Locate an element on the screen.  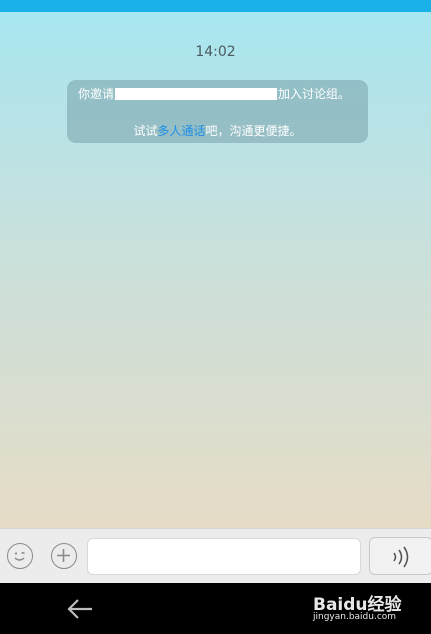
notice-invite-line: 你邀请 加入讨论组。 is located at coordinates (214, 93).